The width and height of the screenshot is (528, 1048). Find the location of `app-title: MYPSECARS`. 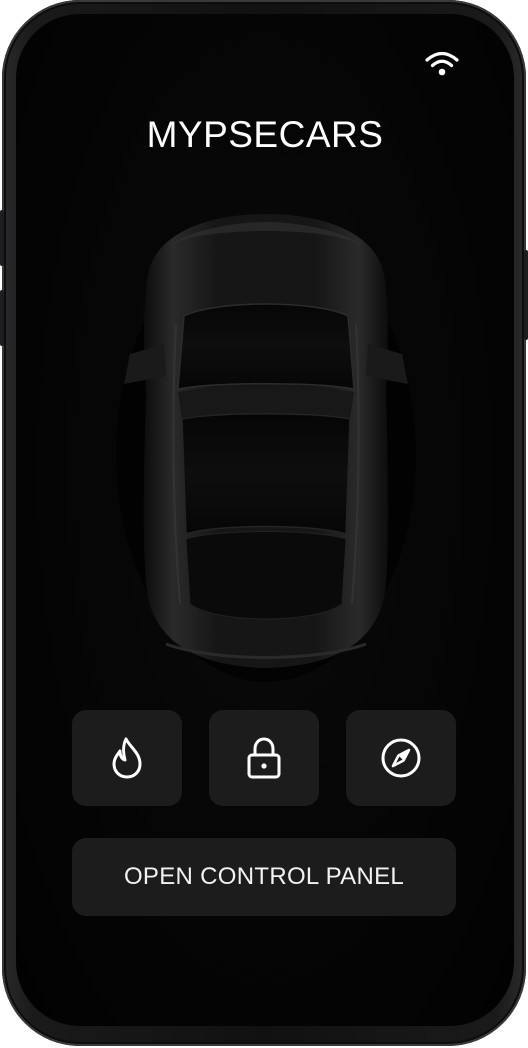

app-title: MYPSECARS is located at coordinates (265, 134).